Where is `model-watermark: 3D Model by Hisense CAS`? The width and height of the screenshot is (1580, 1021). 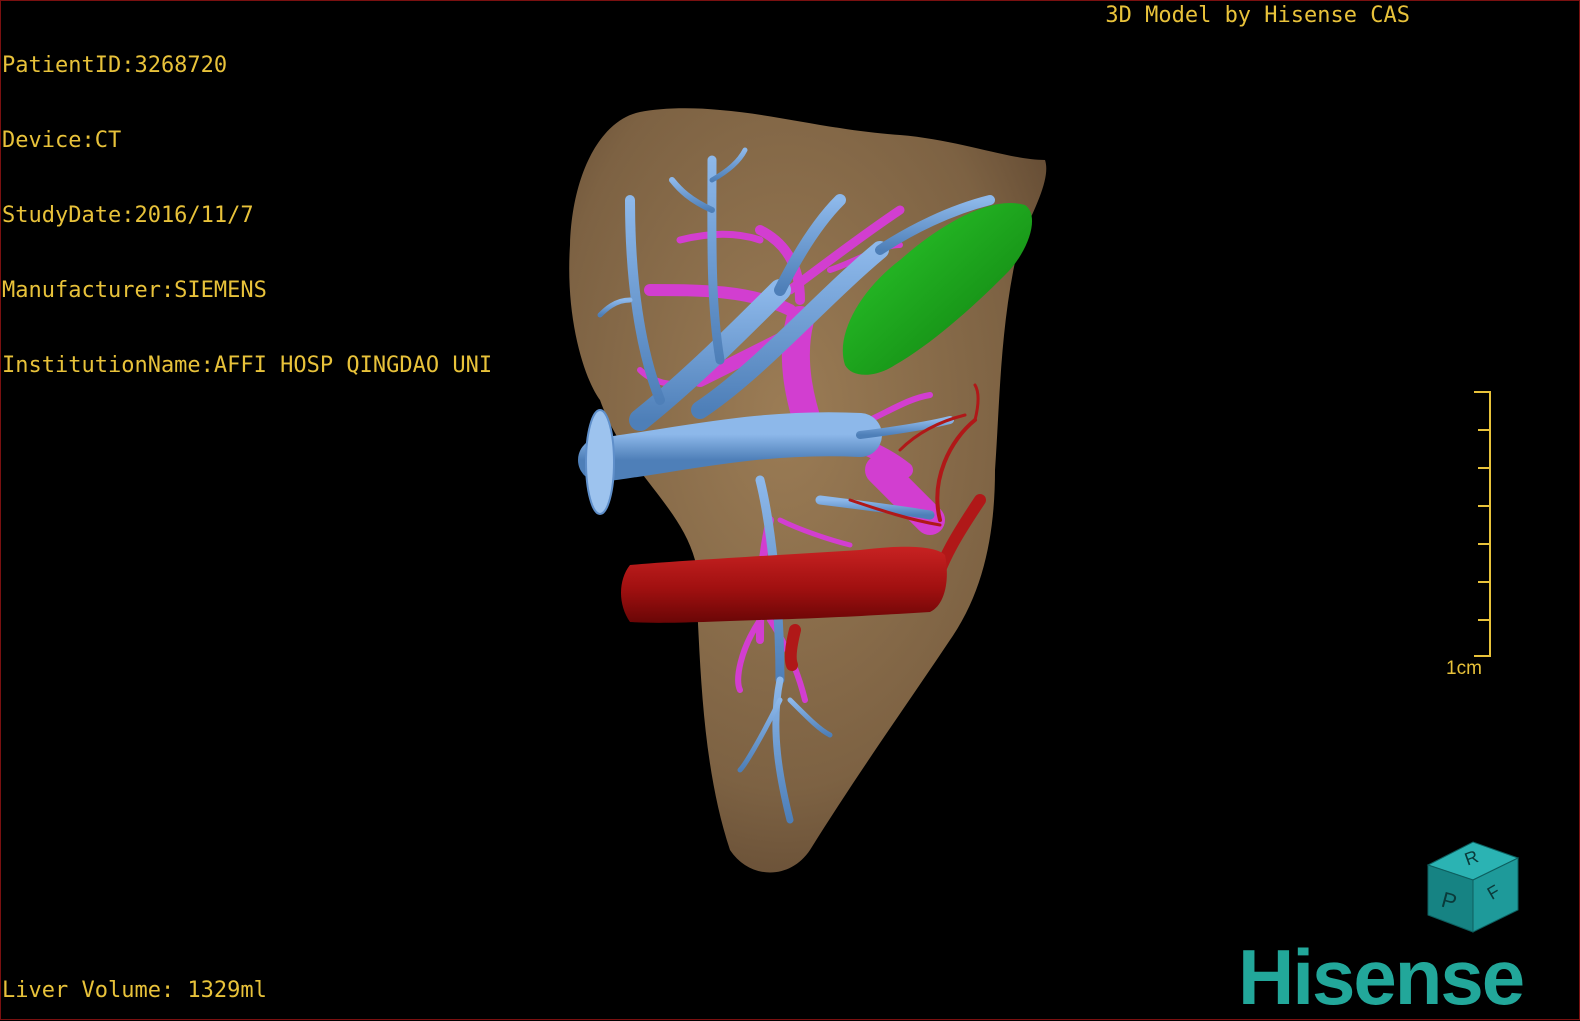
model-watermark: 3D Model by Hisense CAS is located at coordinates (1257, 15).